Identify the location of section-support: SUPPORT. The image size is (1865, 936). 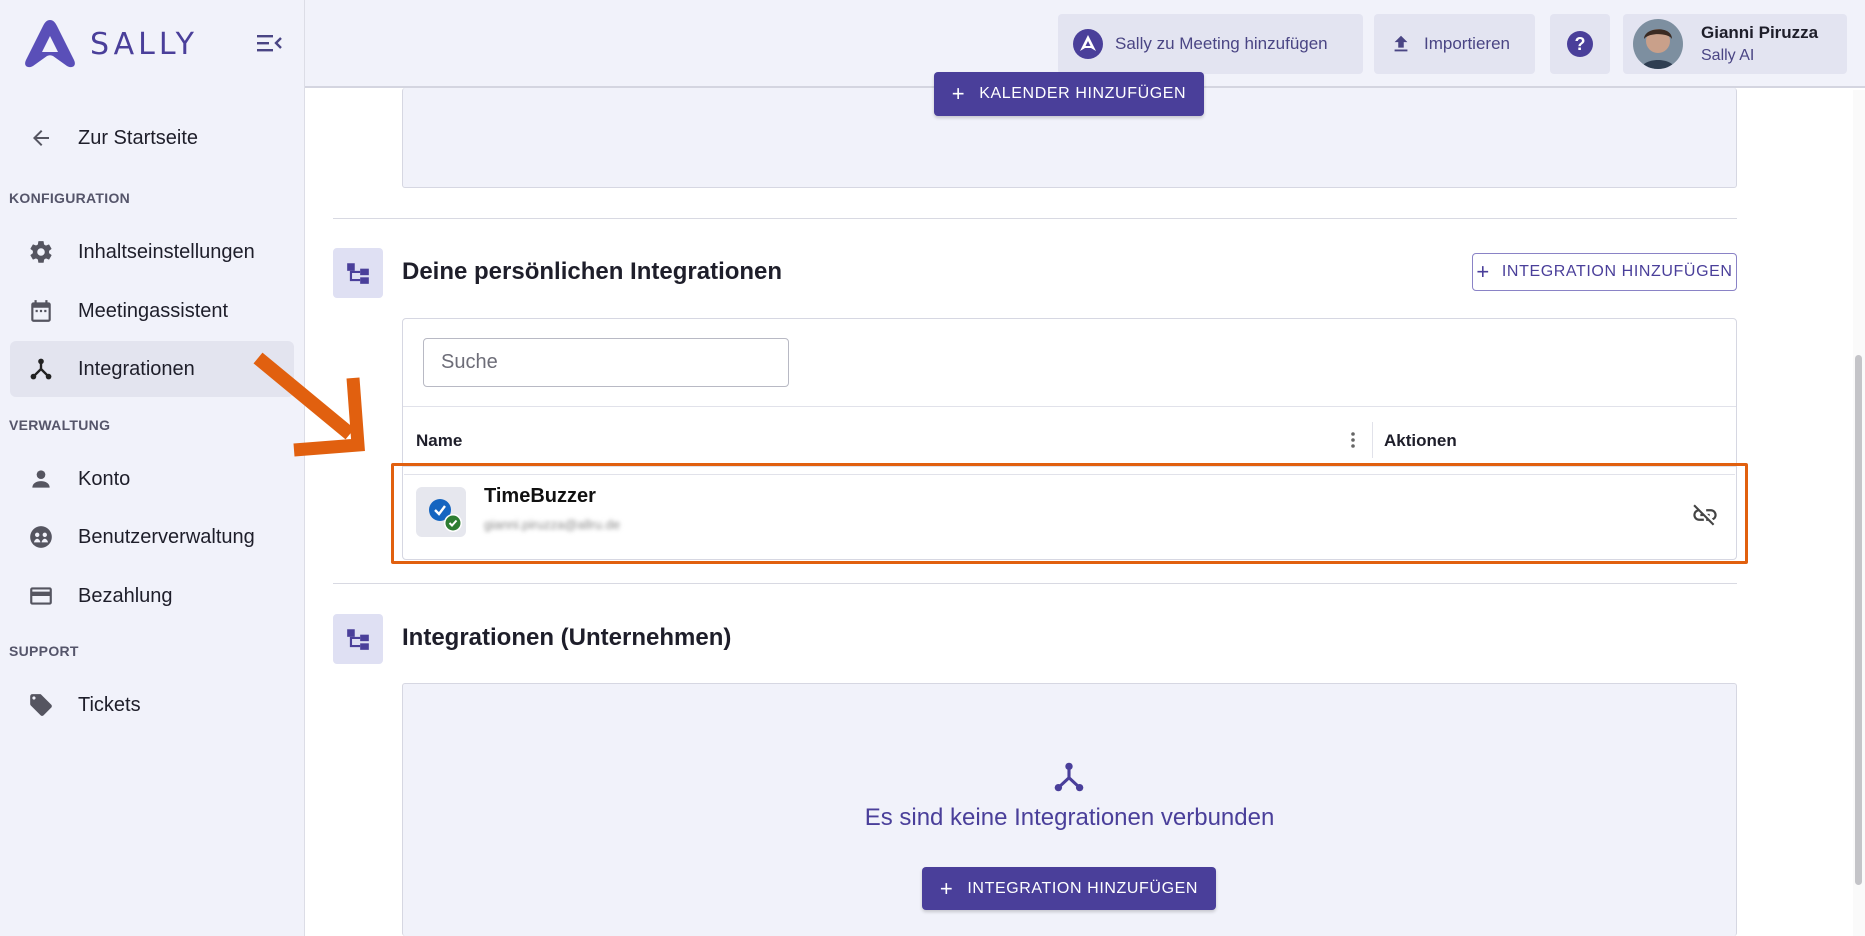
(44, 651).